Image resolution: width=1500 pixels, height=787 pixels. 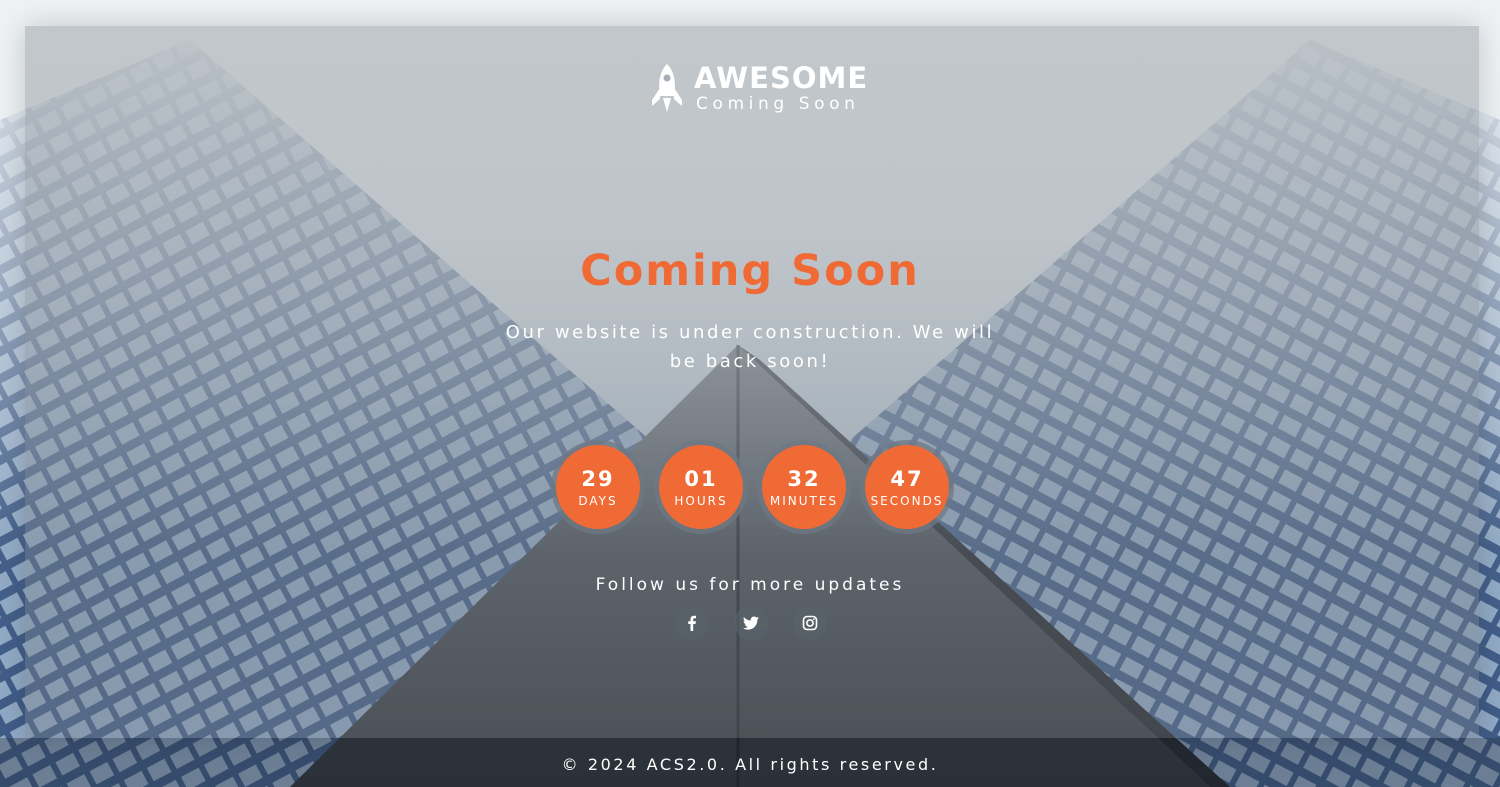 I want to click on countdown-hours: 01 HOURS, so click(x=701, y=487).